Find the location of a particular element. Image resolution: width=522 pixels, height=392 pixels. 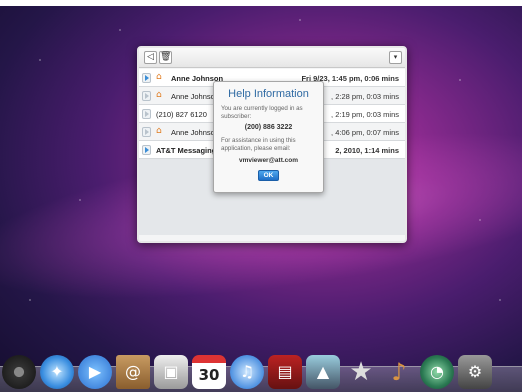

dvd-player-icon is located at coordinates (19, 372).